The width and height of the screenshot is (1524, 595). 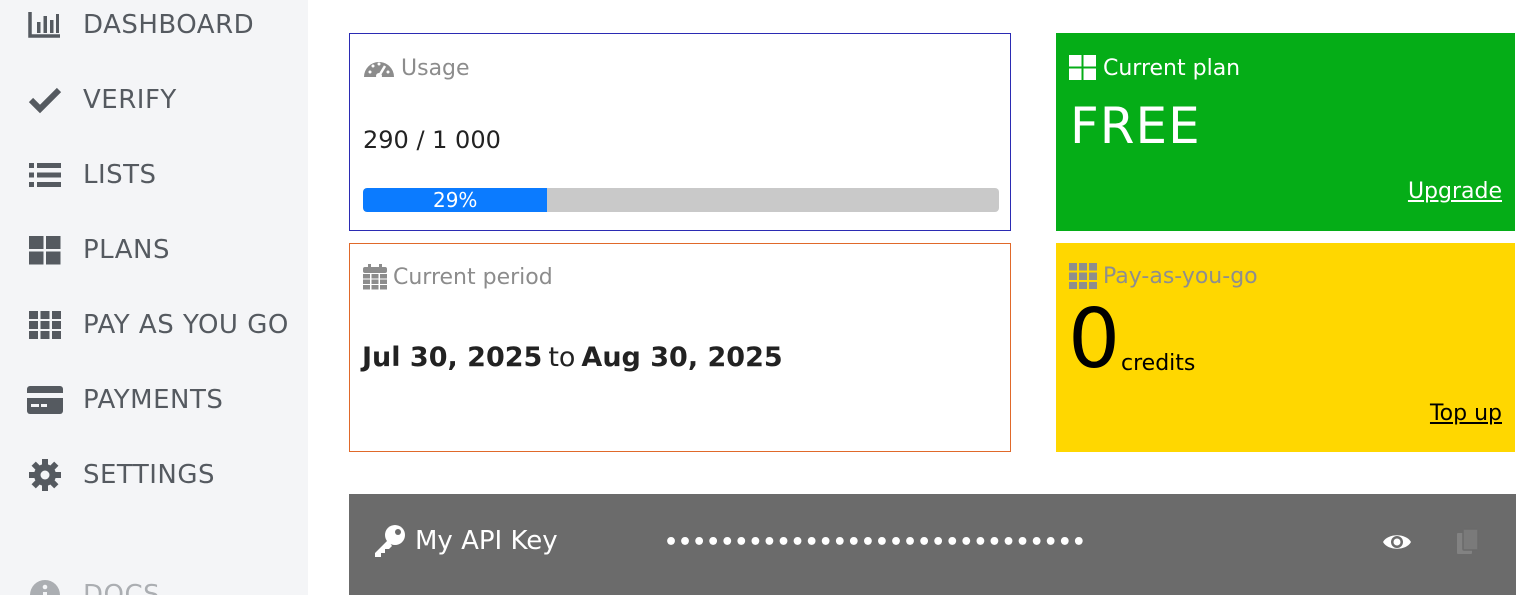 I want to click on usage-card: Usage 290 / 1 000 29%, so click(x=680, y=132).